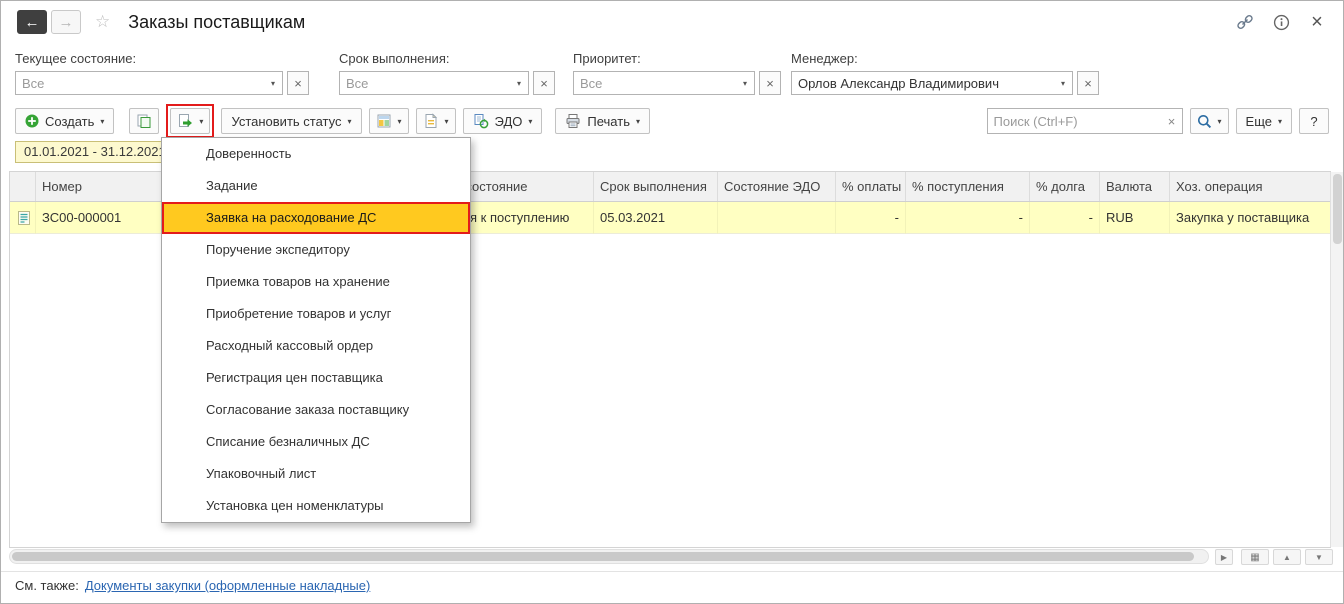 The width and height of the screenshot is (1344, 604). I want to click on order-document-icon, so click(24, 218).